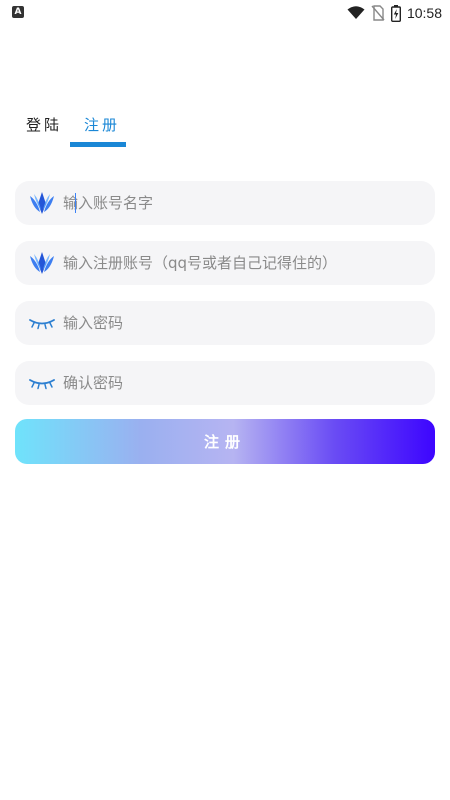 The width and height of the screenshot is (450, 800). Describe the element at coordinates (243, 383) in the screenshot. I see `confirm-password-input` at that location.